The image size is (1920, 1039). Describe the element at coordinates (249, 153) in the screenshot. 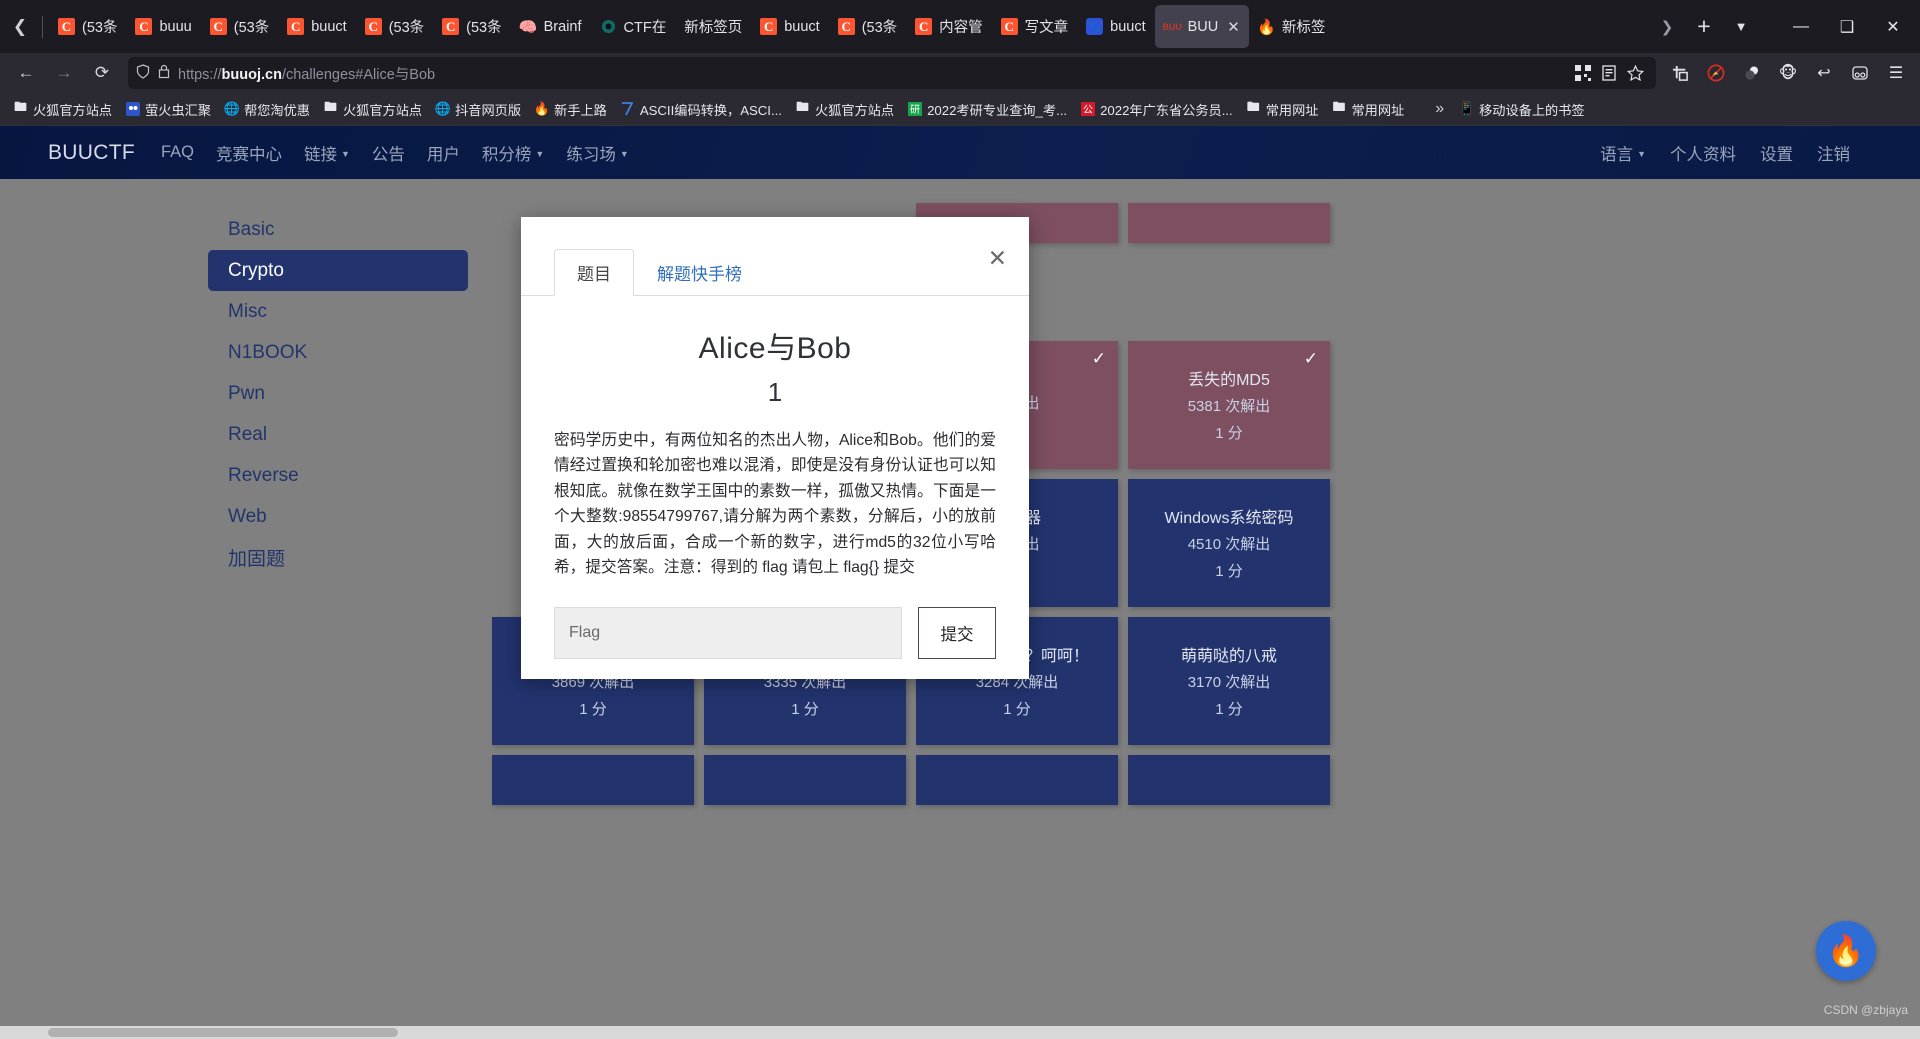

I see `nav-item-contest-center: 竞赛中心` at that location.